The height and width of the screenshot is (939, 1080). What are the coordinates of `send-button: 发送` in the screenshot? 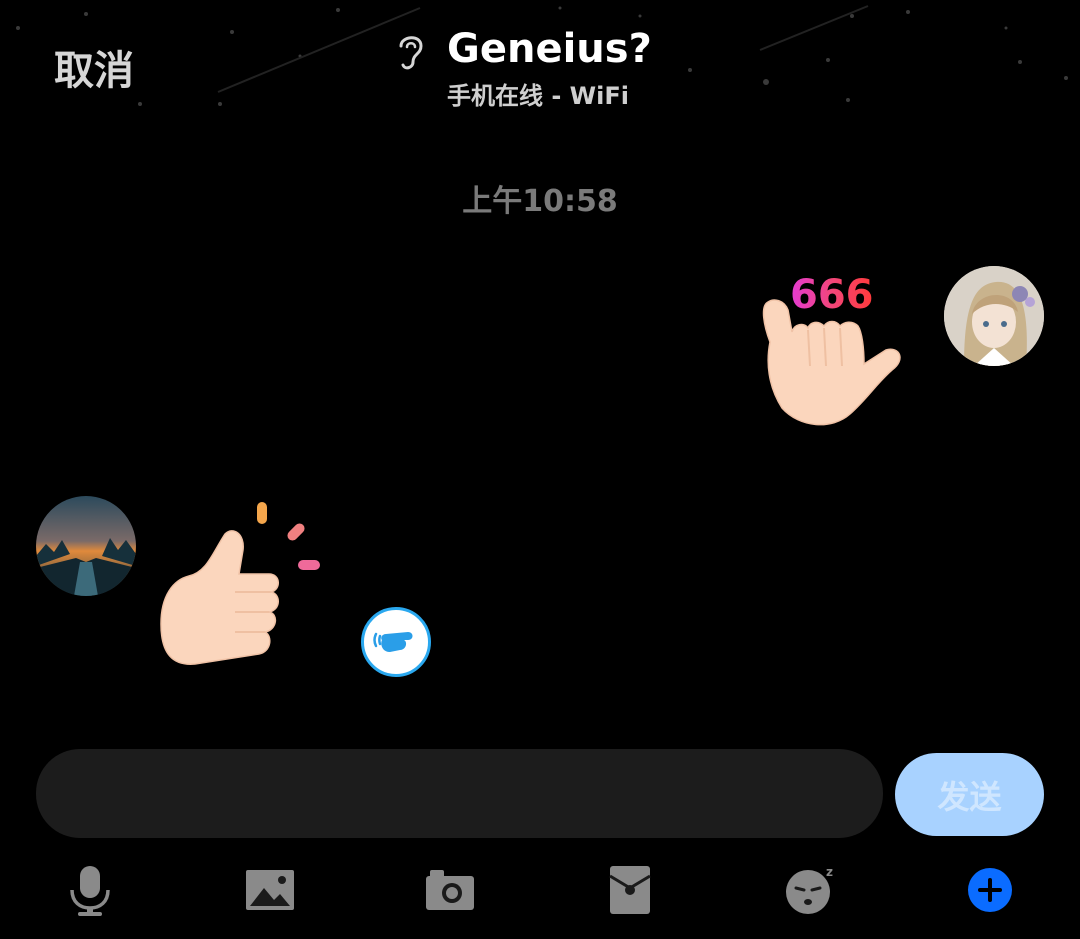 It's located at (969, 794).